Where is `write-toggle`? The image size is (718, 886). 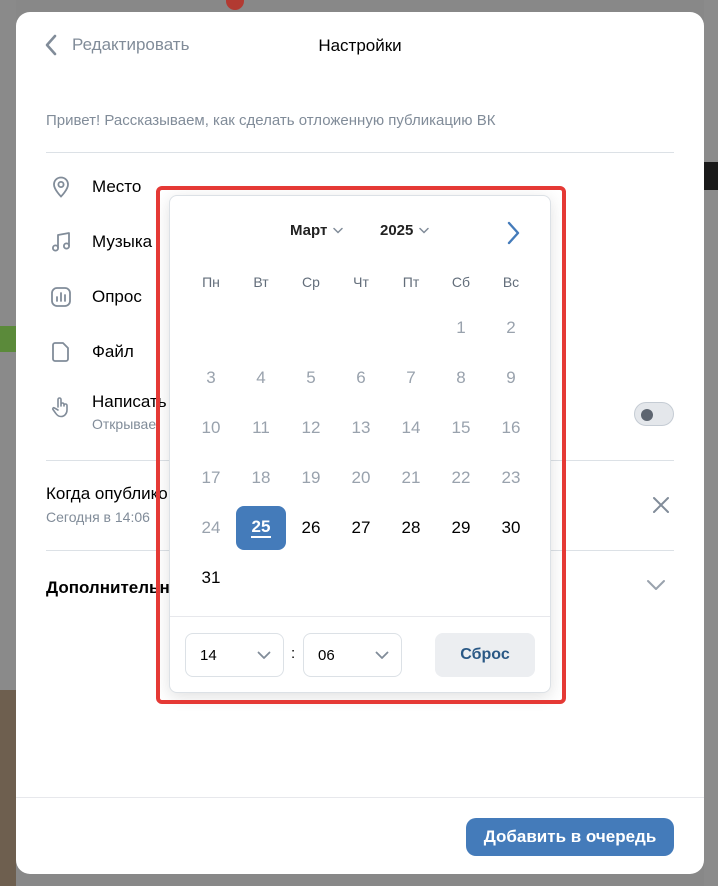
write-toggle is located at coordinates (654, 414).